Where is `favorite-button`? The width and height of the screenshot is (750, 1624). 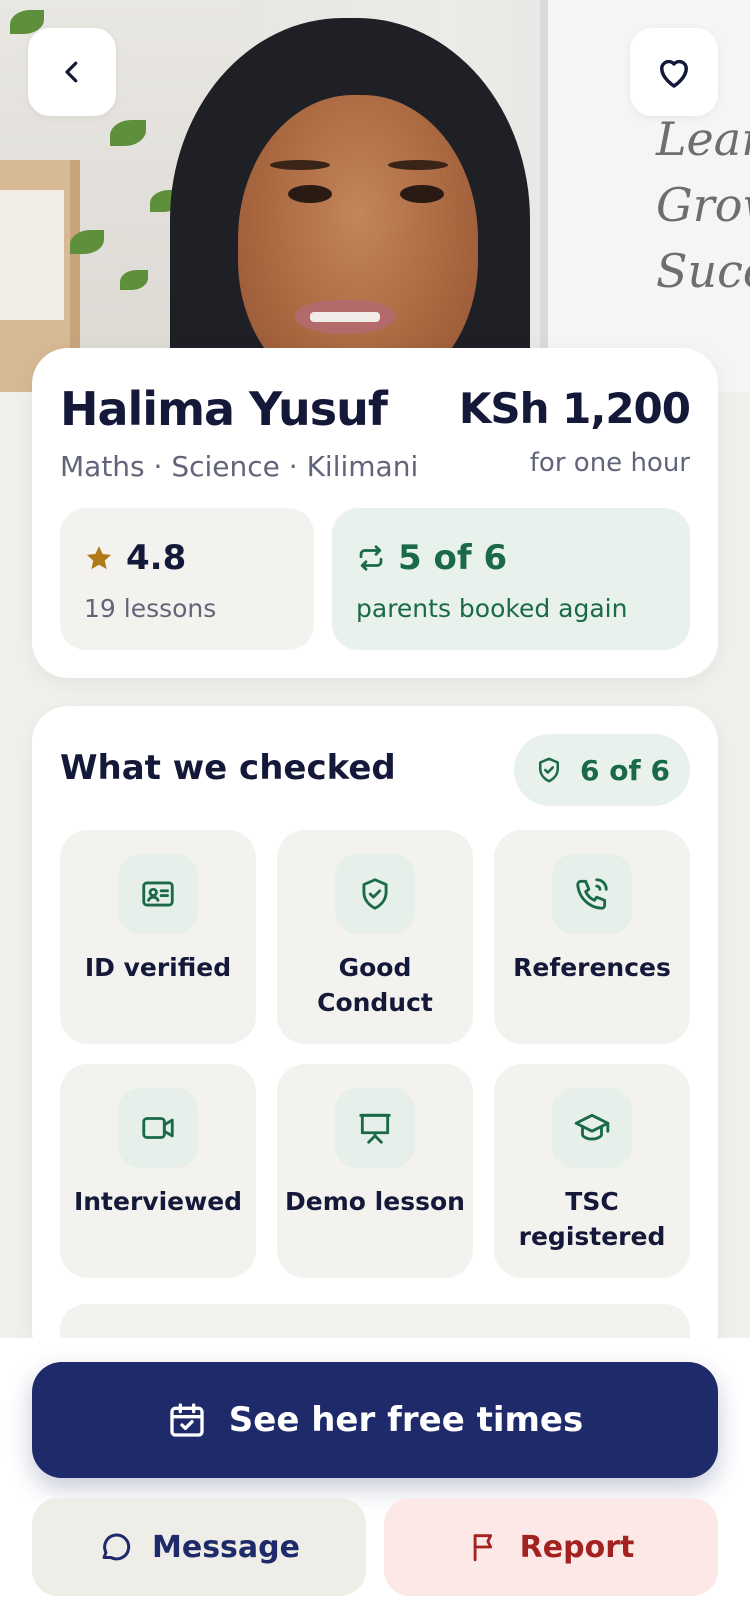 favorite-button is located at coordinates (674, 72).